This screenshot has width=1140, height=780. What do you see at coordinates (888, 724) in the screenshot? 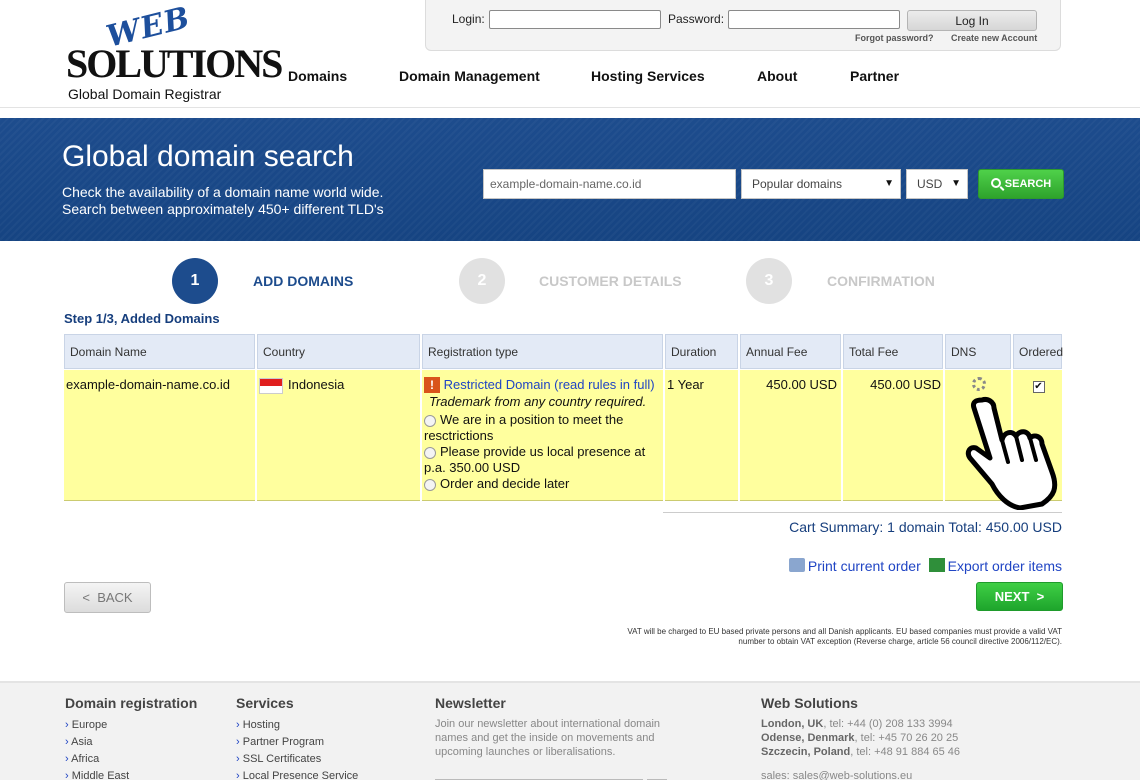
I see `contact-tel: , tel: +44 (0) 208 133 3994` at bounding box center [888, 724].